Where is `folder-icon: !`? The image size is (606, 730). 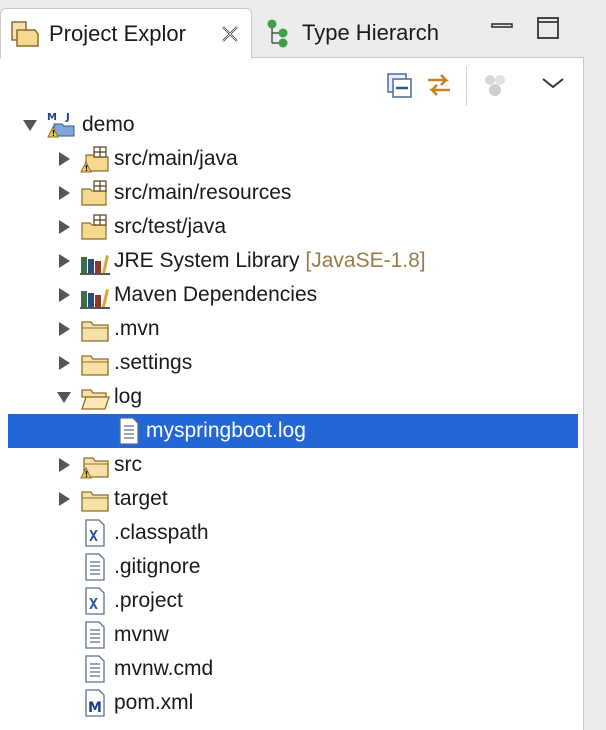 folder-icon: ! is located at coordinates (94, 468).